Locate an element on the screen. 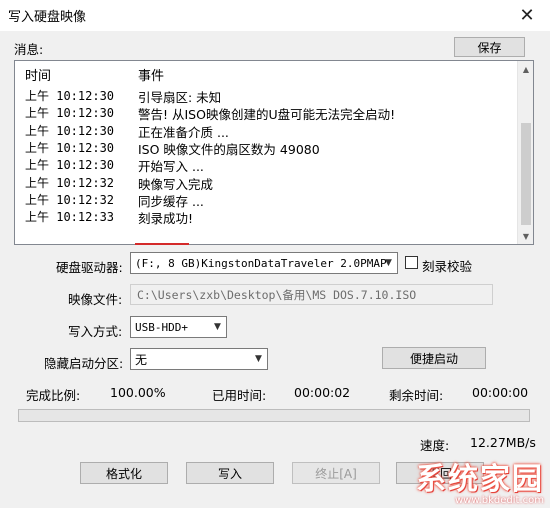  vertical-scrollbar: ▲ ▼ is located at coordinates (525, 152).